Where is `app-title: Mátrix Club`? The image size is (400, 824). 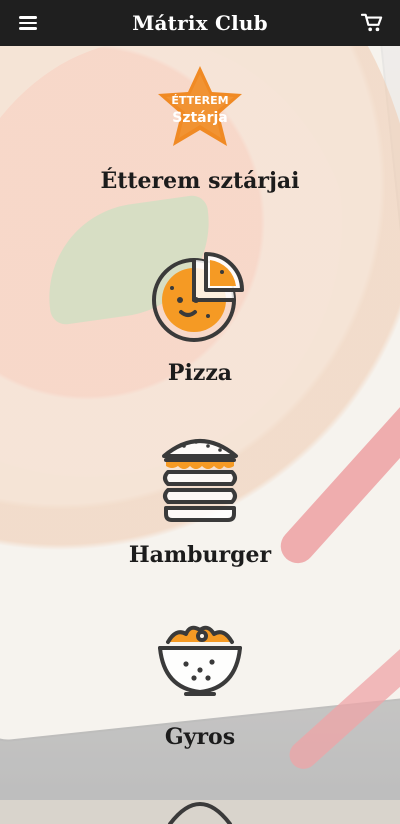 app-title: Mátrix Club is located at coordinates (200, 23).